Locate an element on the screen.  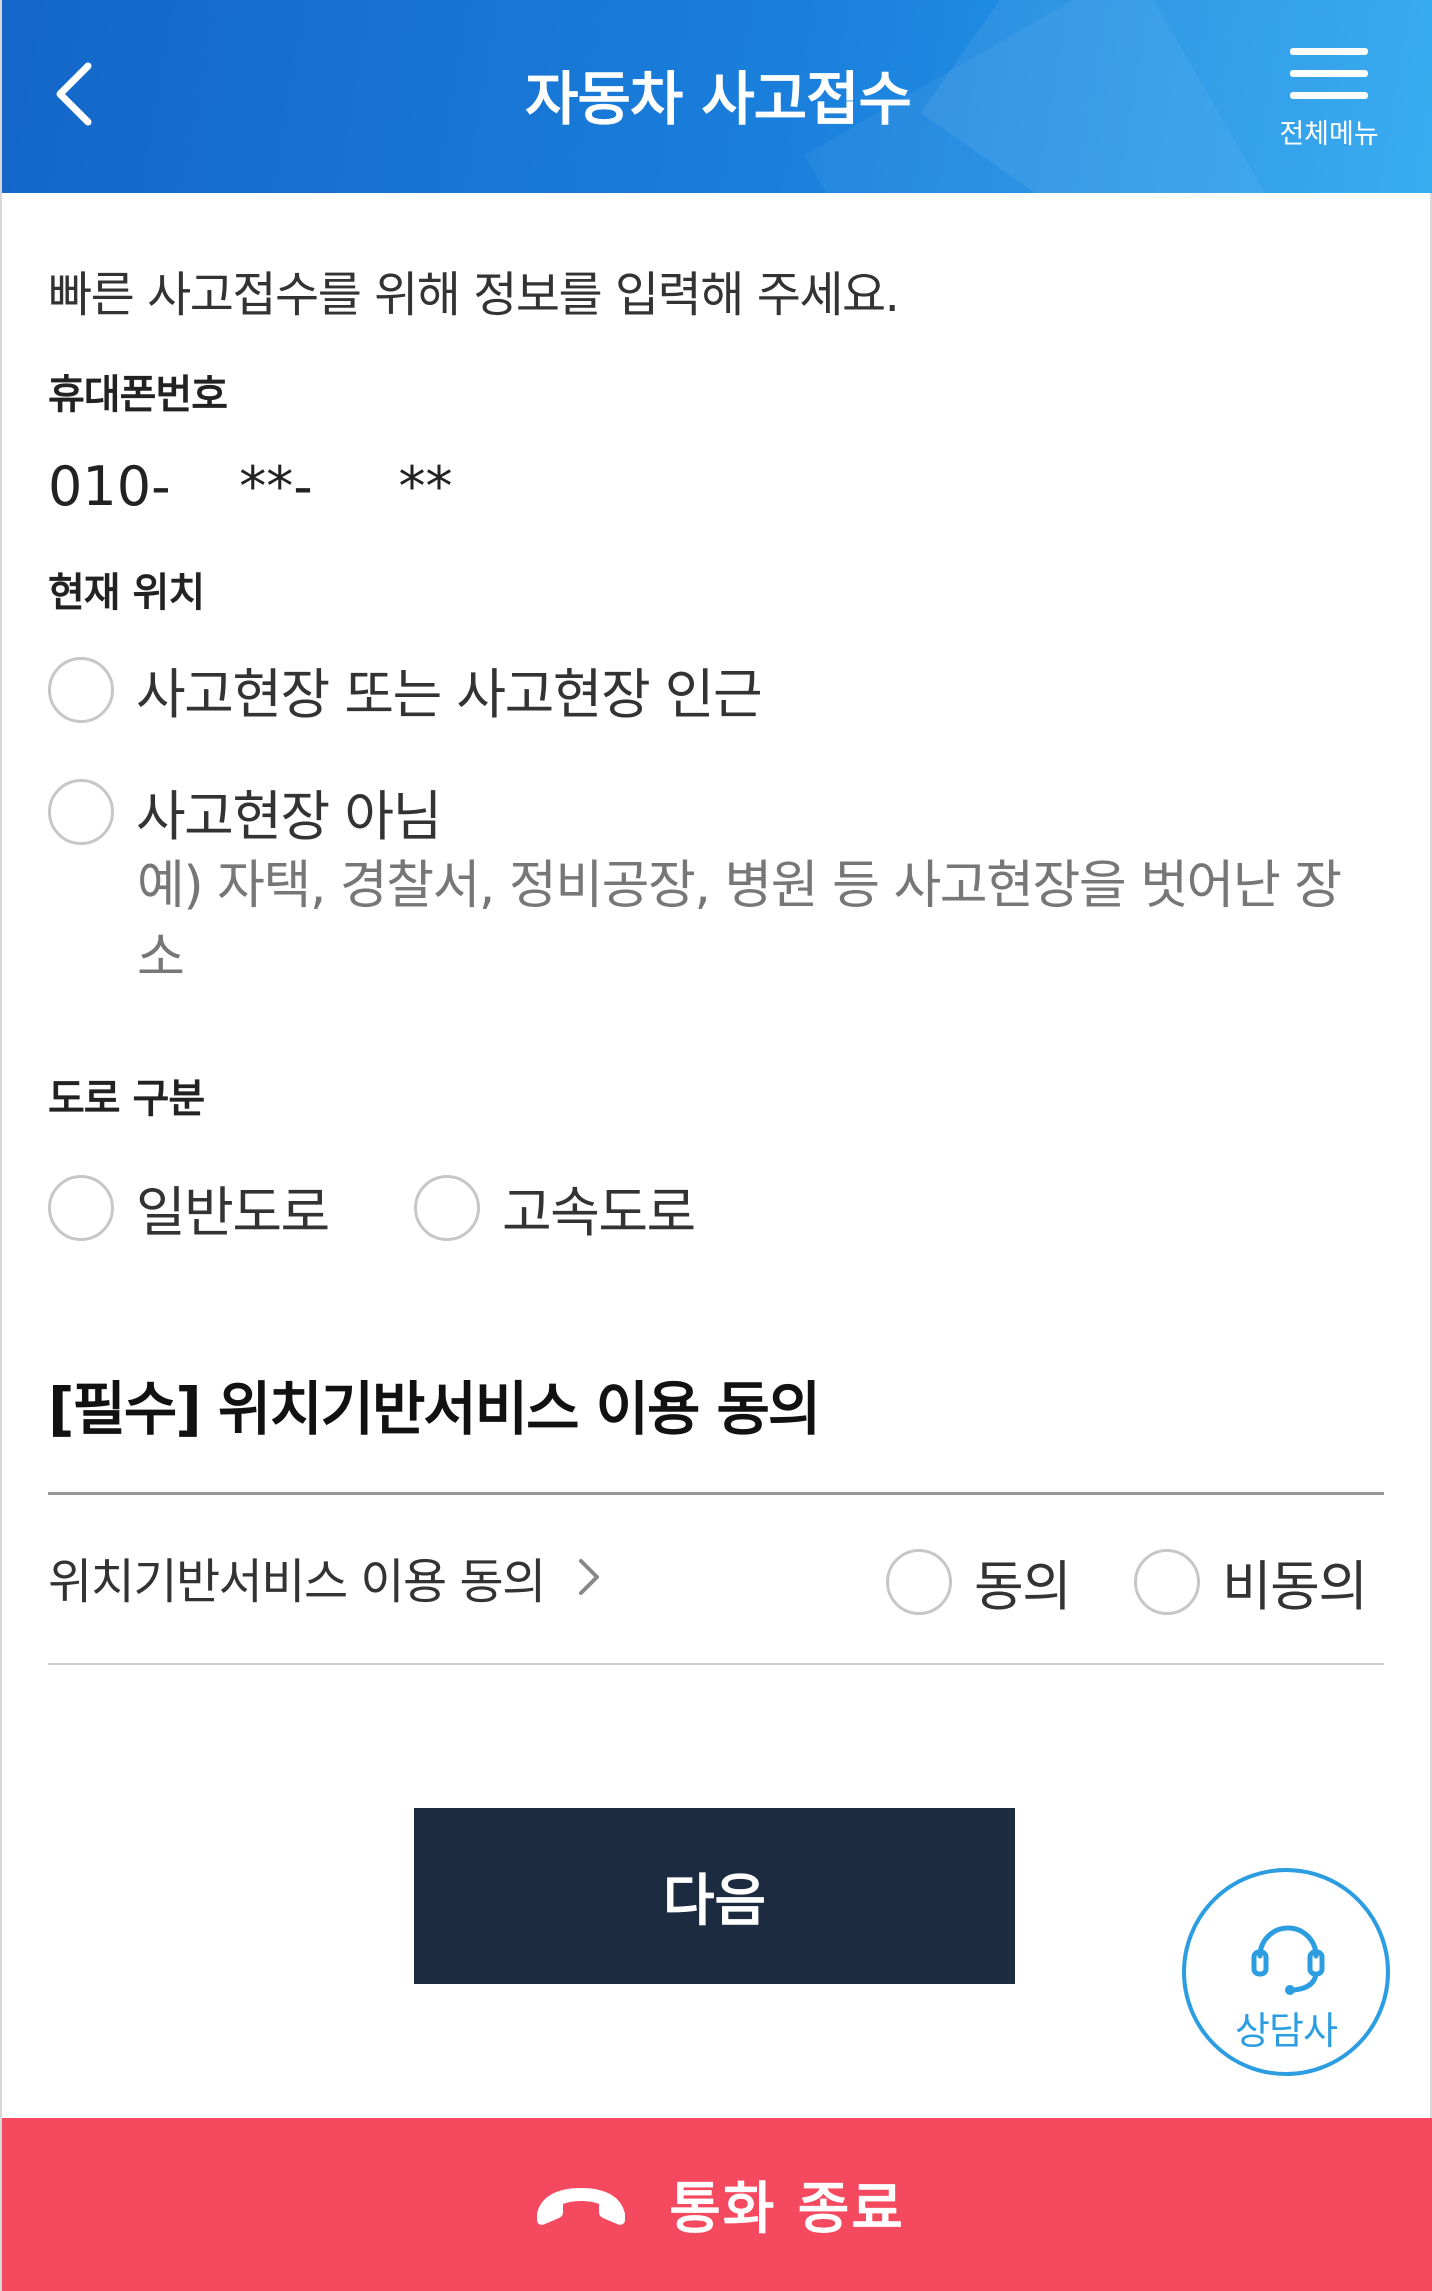
location-option-not-at-scene: 사고현장 아님 is located at coordinates (245, 811).